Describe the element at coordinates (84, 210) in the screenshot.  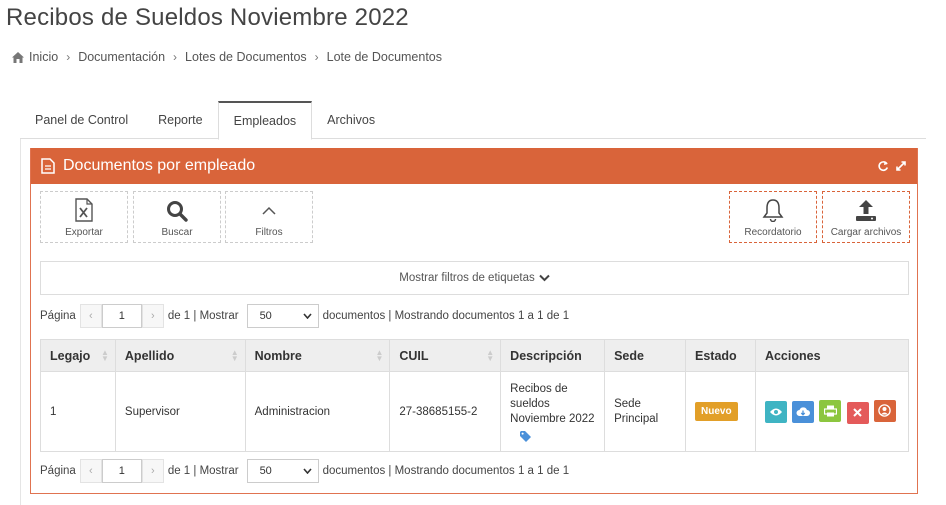
I see `excel-icon` at that location.